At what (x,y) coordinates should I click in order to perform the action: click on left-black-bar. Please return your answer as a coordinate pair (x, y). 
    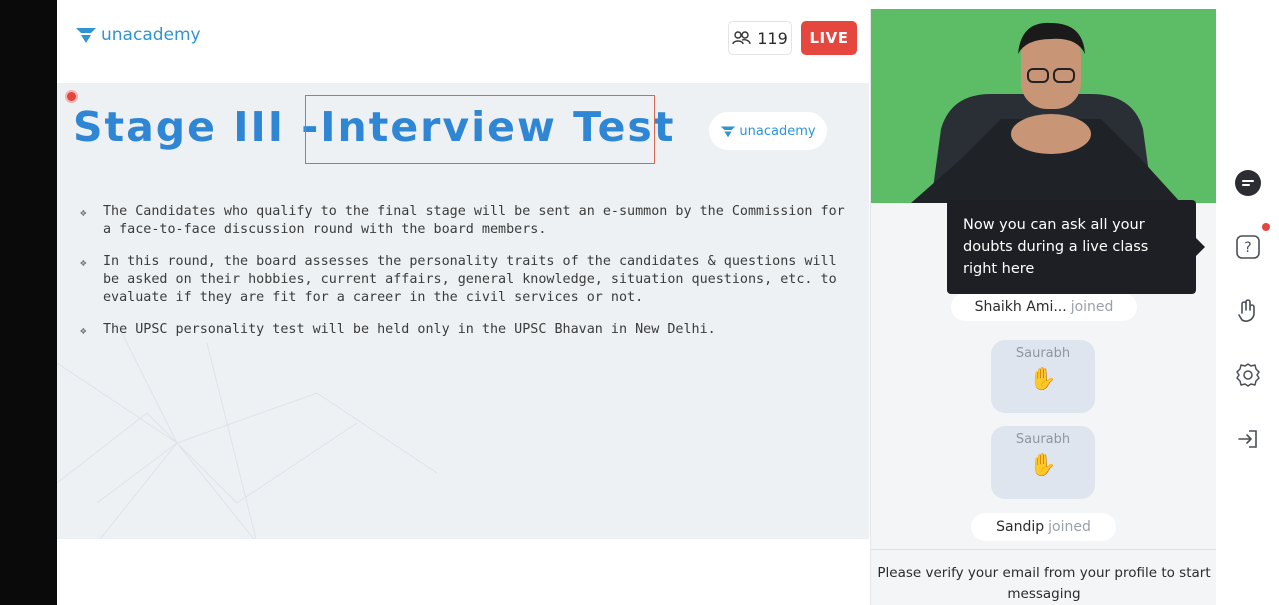
    Looking at the image, I should click on (28, 302).